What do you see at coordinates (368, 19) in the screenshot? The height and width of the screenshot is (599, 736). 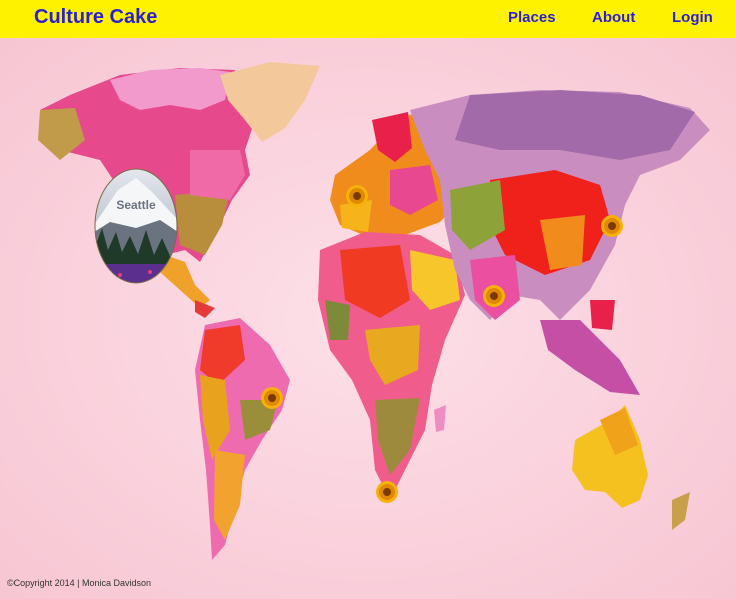 I see `header-bar: Culture Cake Places About Login` at bounding box center [368, 19].